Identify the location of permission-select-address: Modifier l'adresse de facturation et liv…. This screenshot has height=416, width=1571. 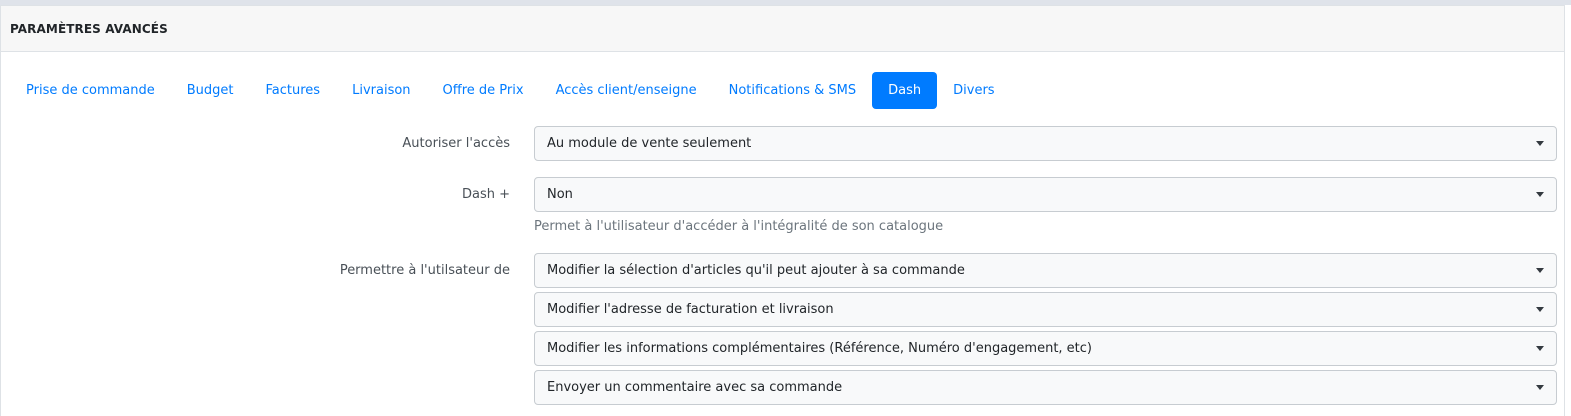
(1045, 309).